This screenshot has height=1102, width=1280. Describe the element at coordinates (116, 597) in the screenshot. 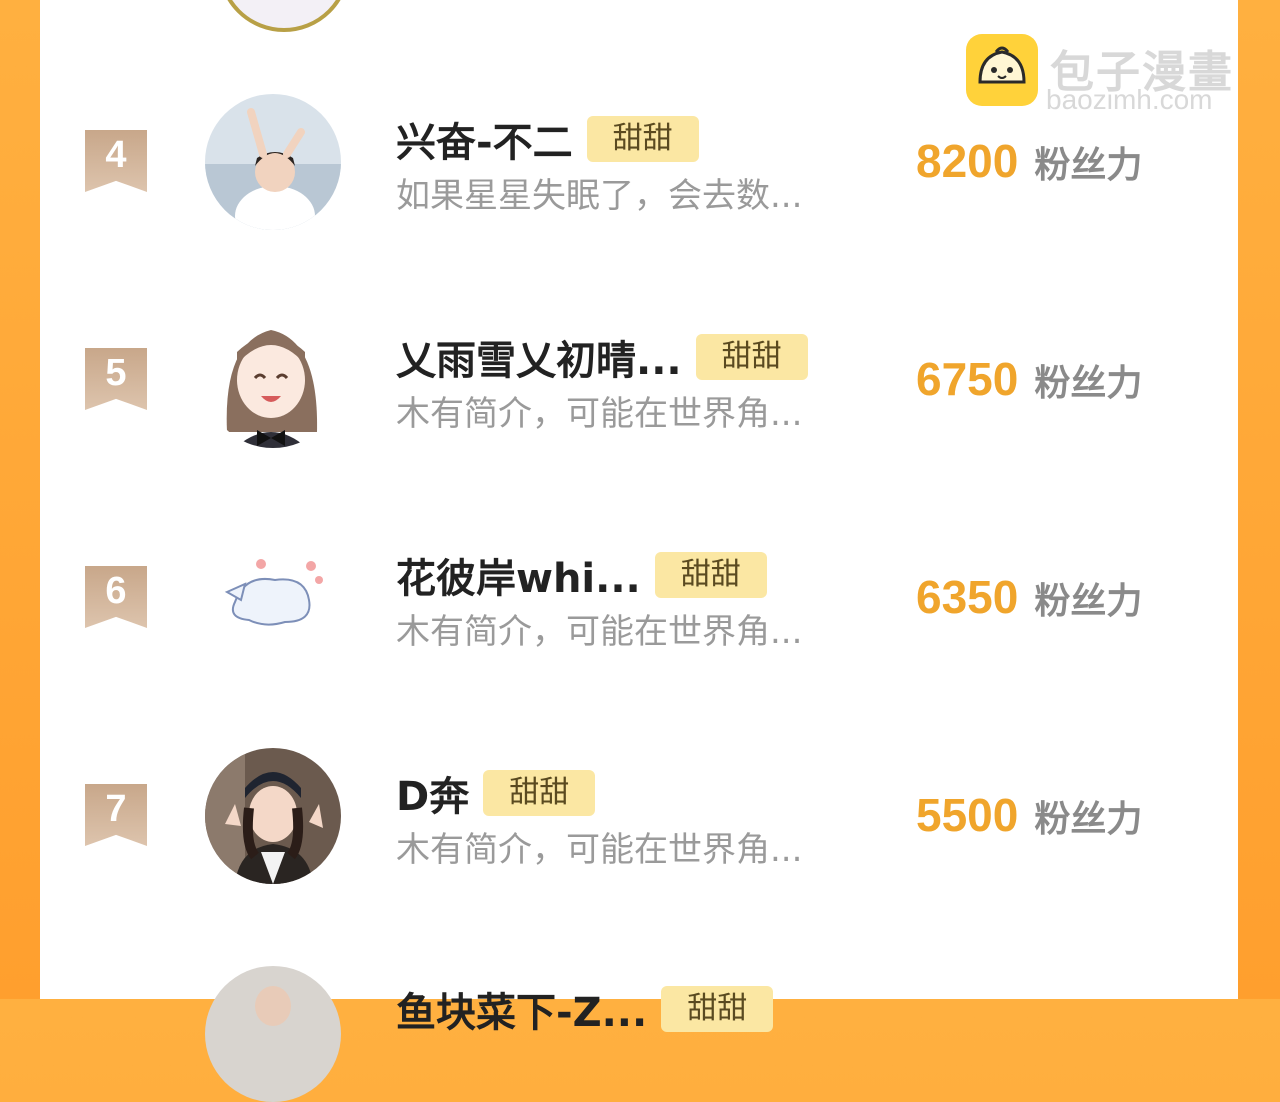

I see `rank-badge: 6` at that location.